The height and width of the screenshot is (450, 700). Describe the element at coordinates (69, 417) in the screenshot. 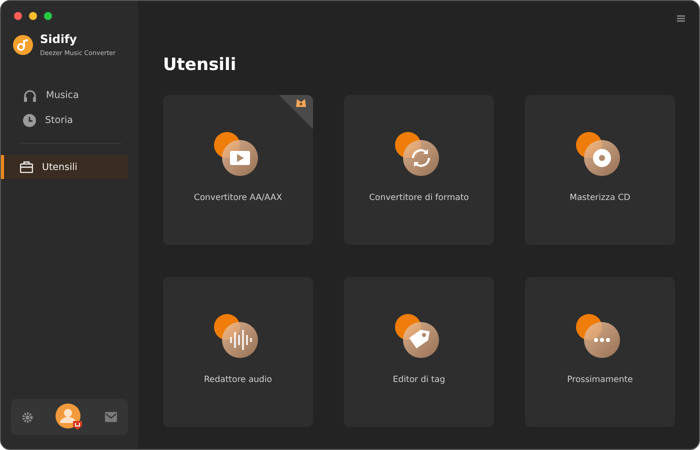

I see `user-avatar-icon` at that location.